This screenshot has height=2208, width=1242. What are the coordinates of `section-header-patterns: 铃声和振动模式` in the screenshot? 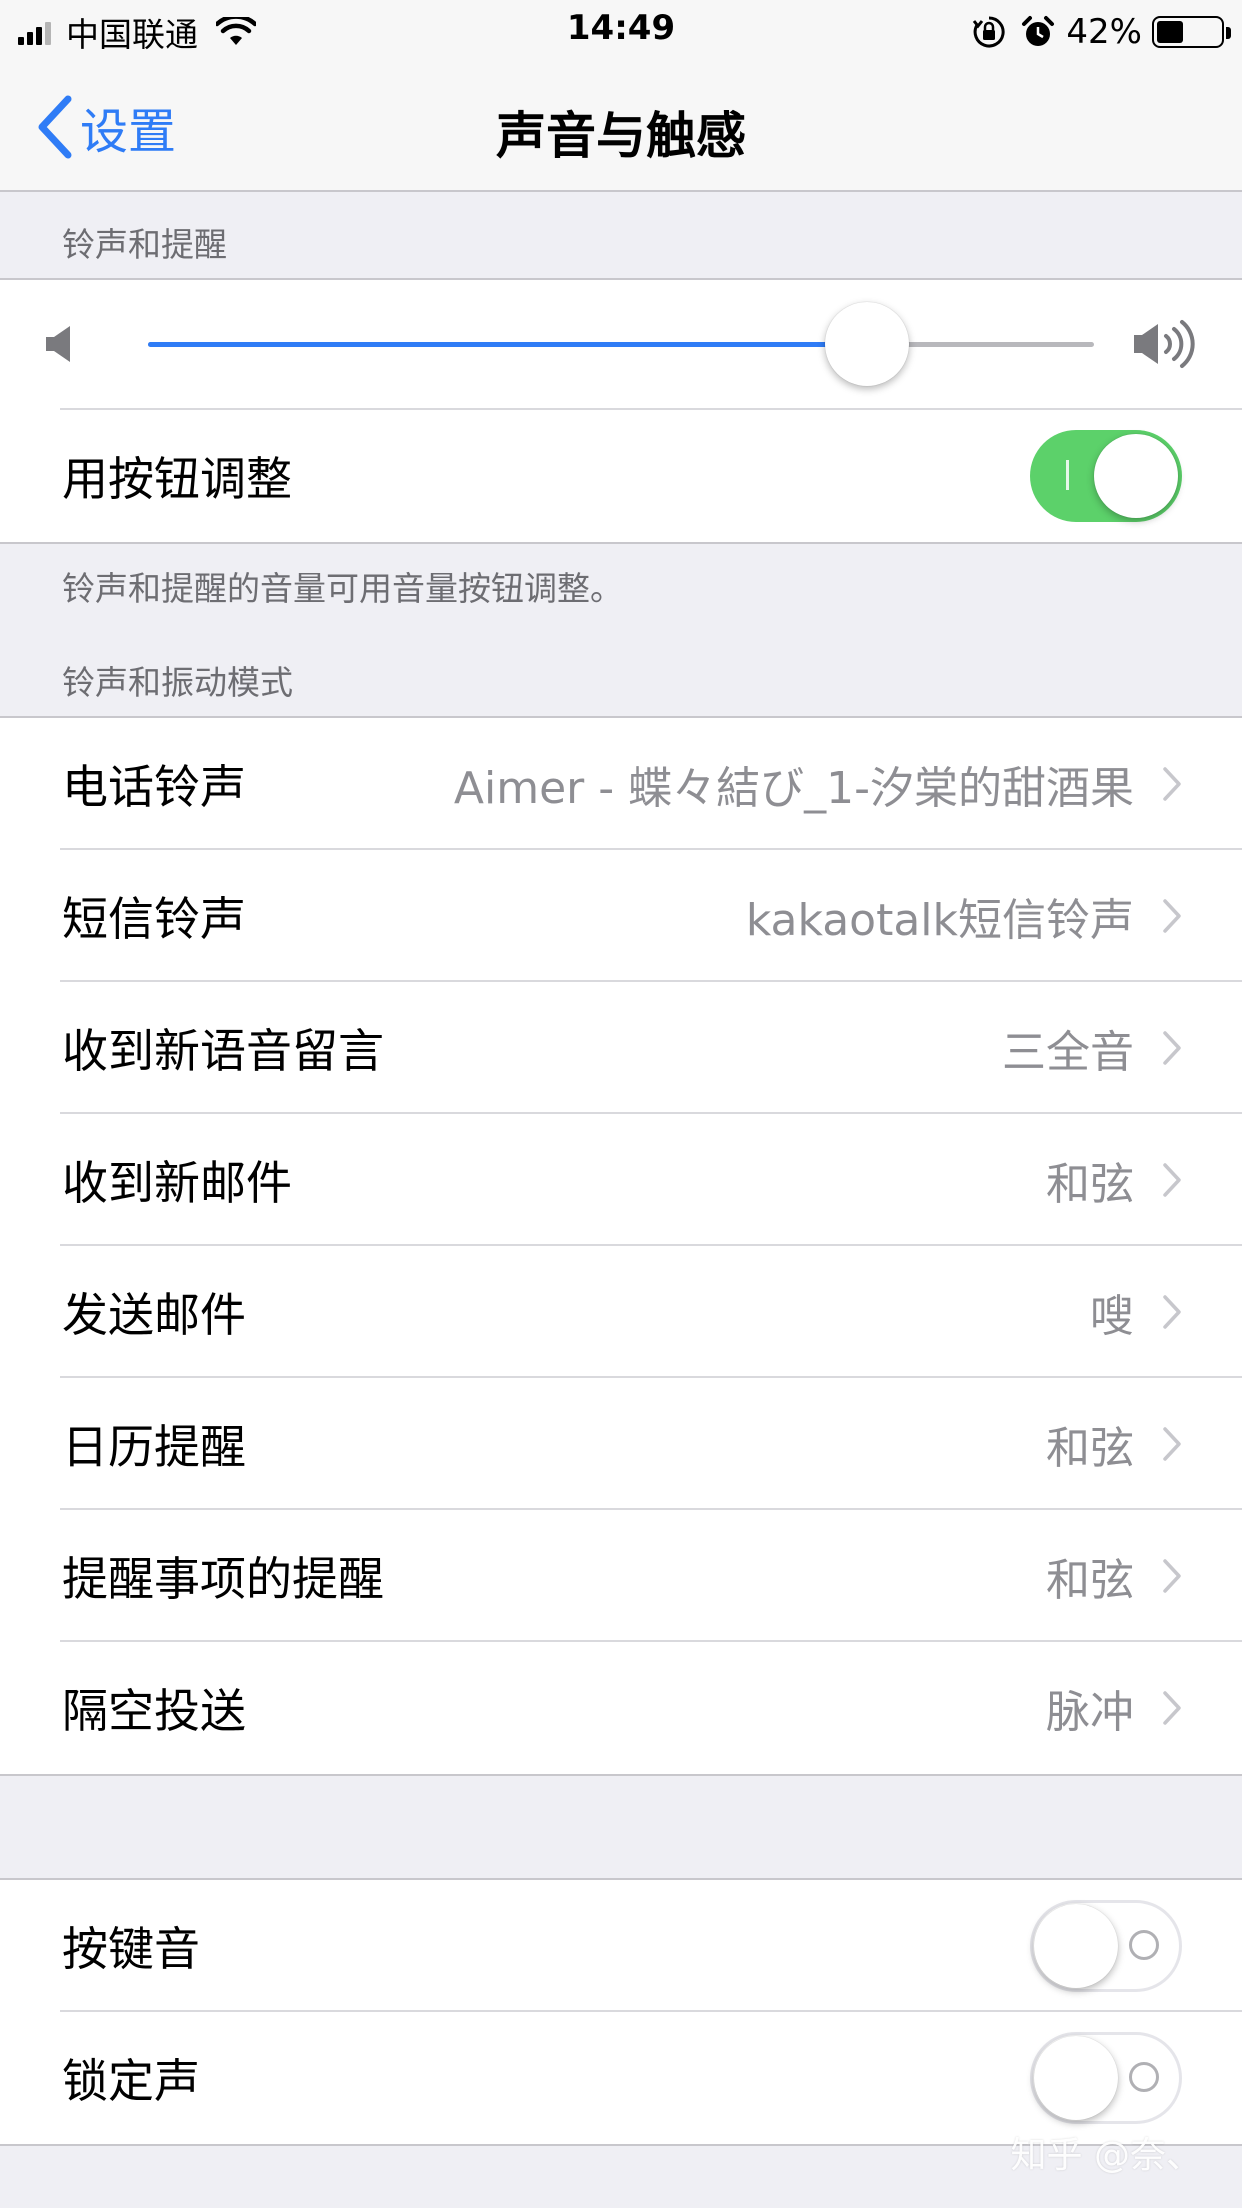 It's located at (177, 682).